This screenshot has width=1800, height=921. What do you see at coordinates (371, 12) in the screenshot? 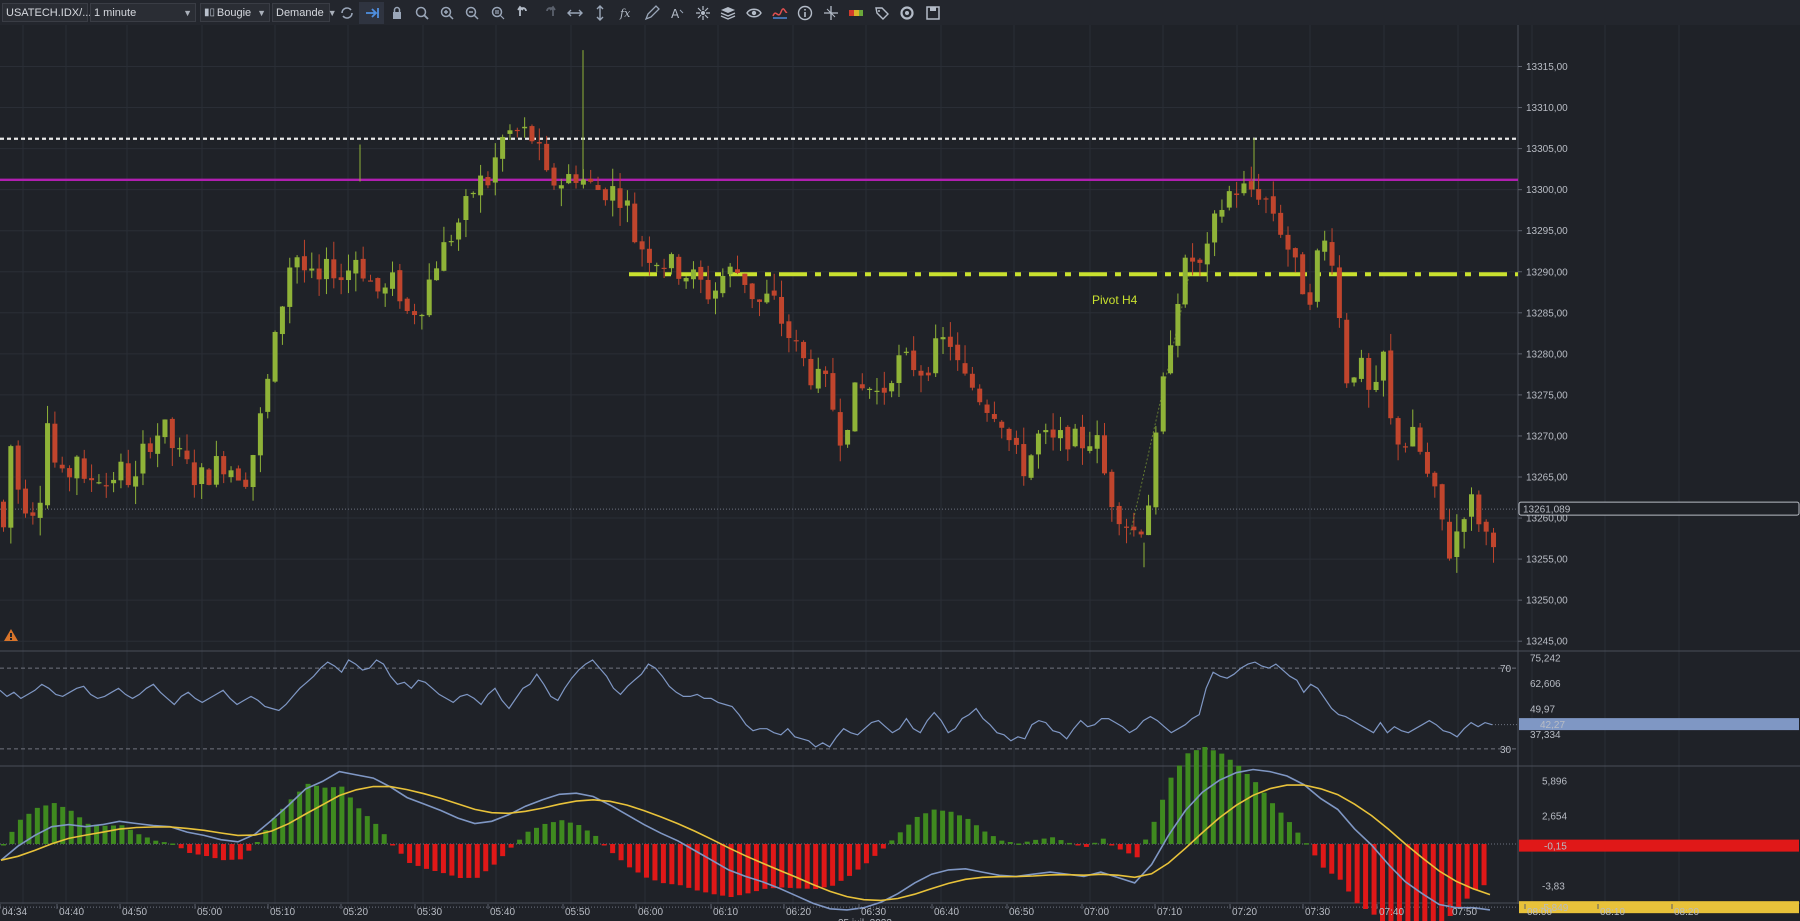
I see `auto-scroll-button` at bounding box center [371, 12].